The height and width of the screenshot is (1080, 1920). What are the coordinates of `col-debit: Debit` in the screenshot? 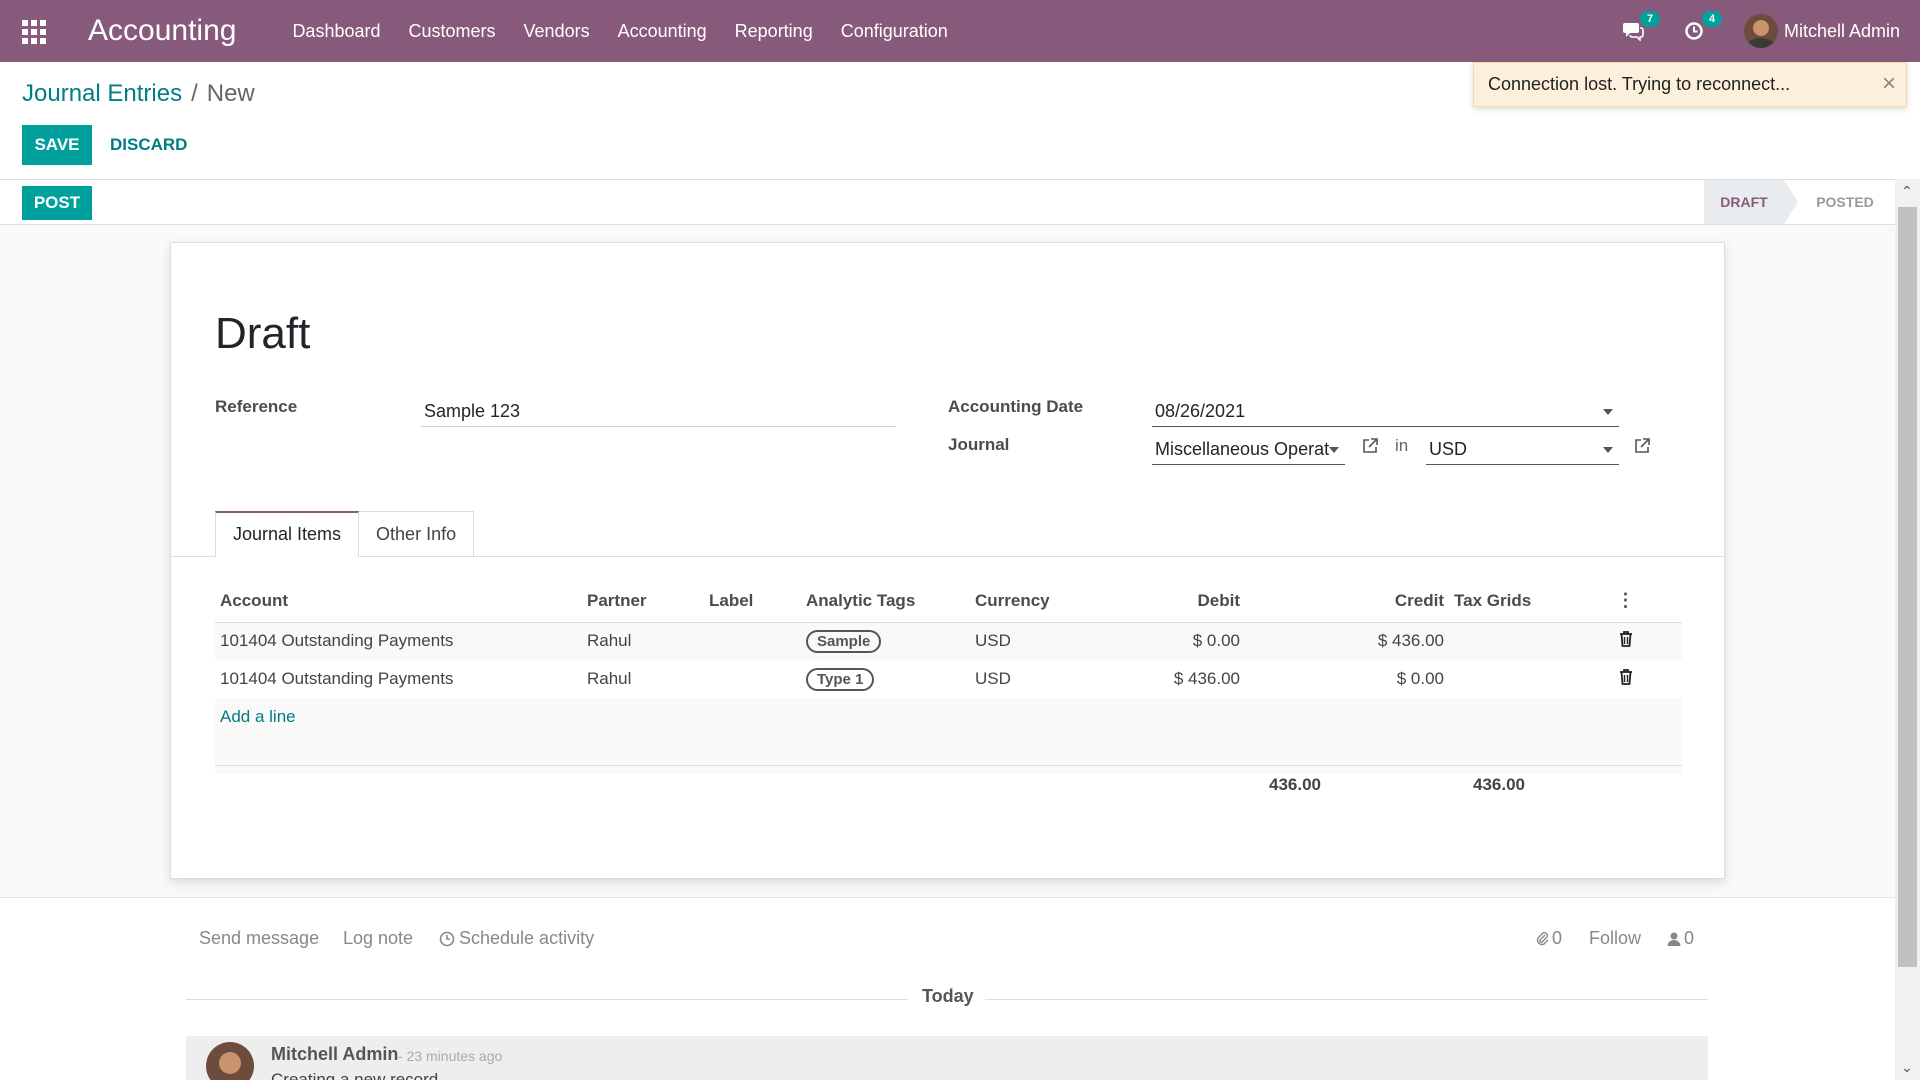 It's located at (1175, 601).